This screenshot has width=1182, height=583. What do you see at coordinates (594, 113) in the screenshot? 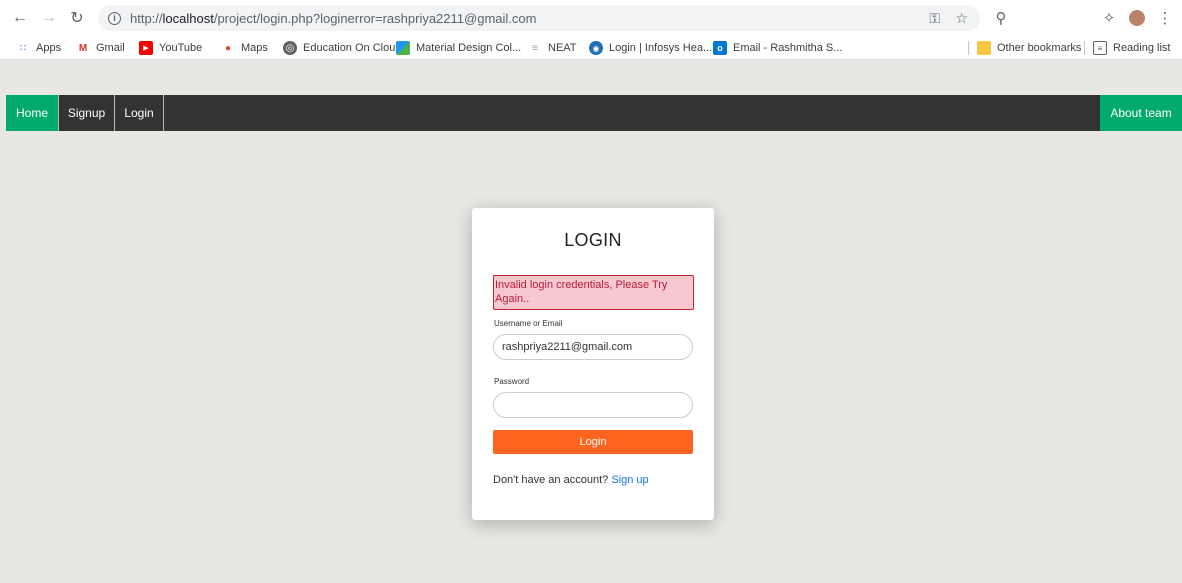
I see `site-navbar: Home Signup Login About team` at bounding box center [594, 113].